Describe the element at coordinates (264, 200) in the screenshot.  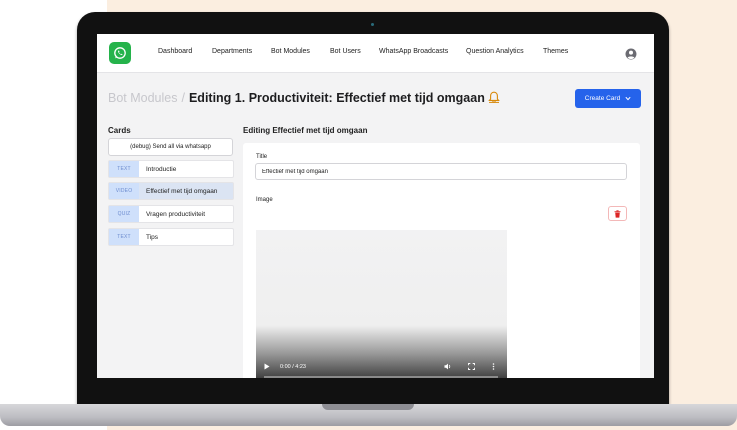
I see `image-label: Image` at that location.